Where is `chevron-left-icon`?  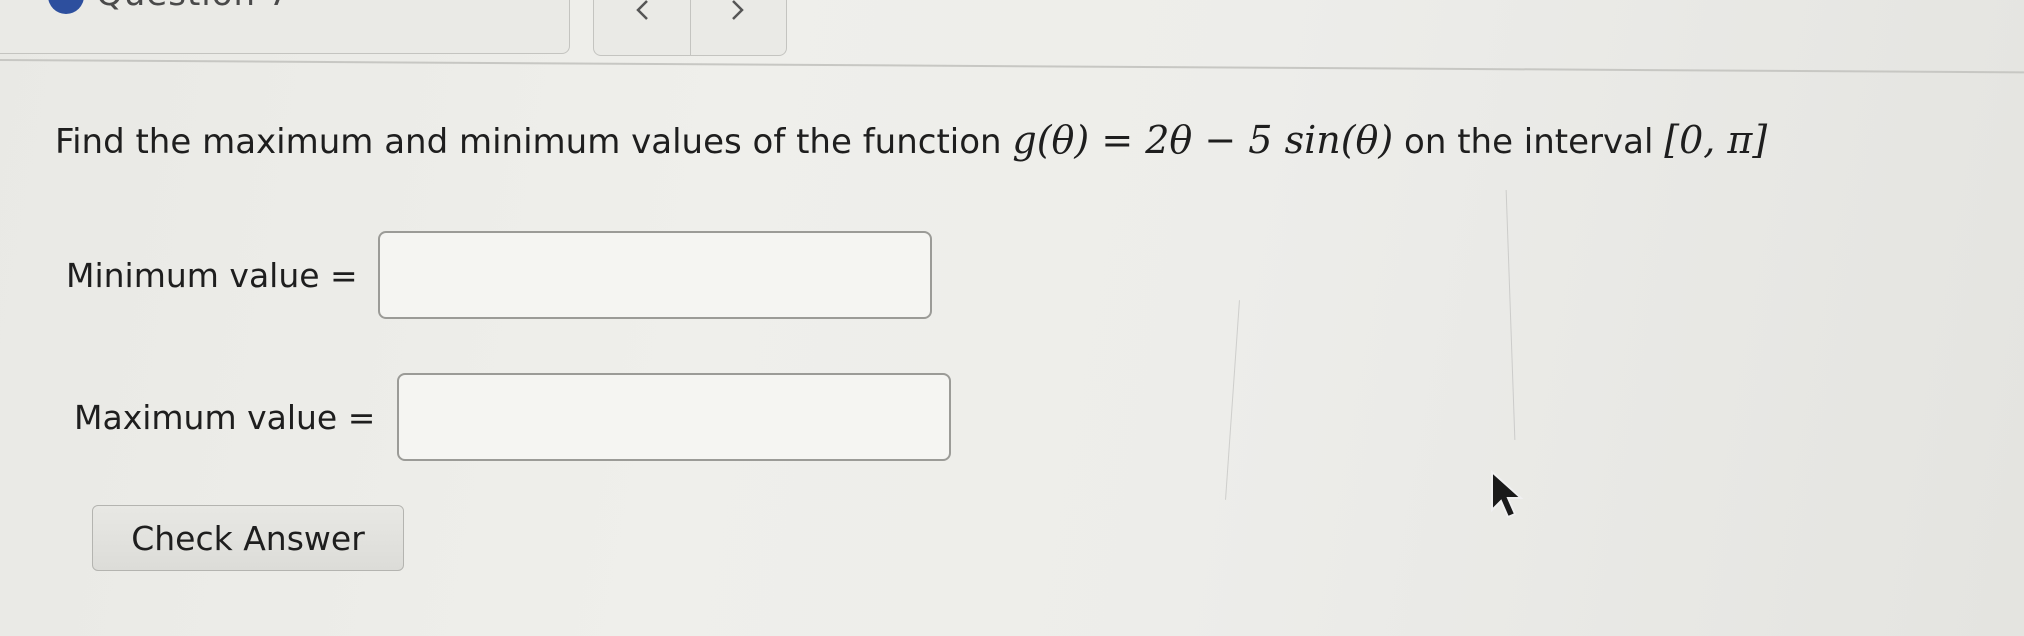 chevron-left-icon is located at coordinates (641, 10).